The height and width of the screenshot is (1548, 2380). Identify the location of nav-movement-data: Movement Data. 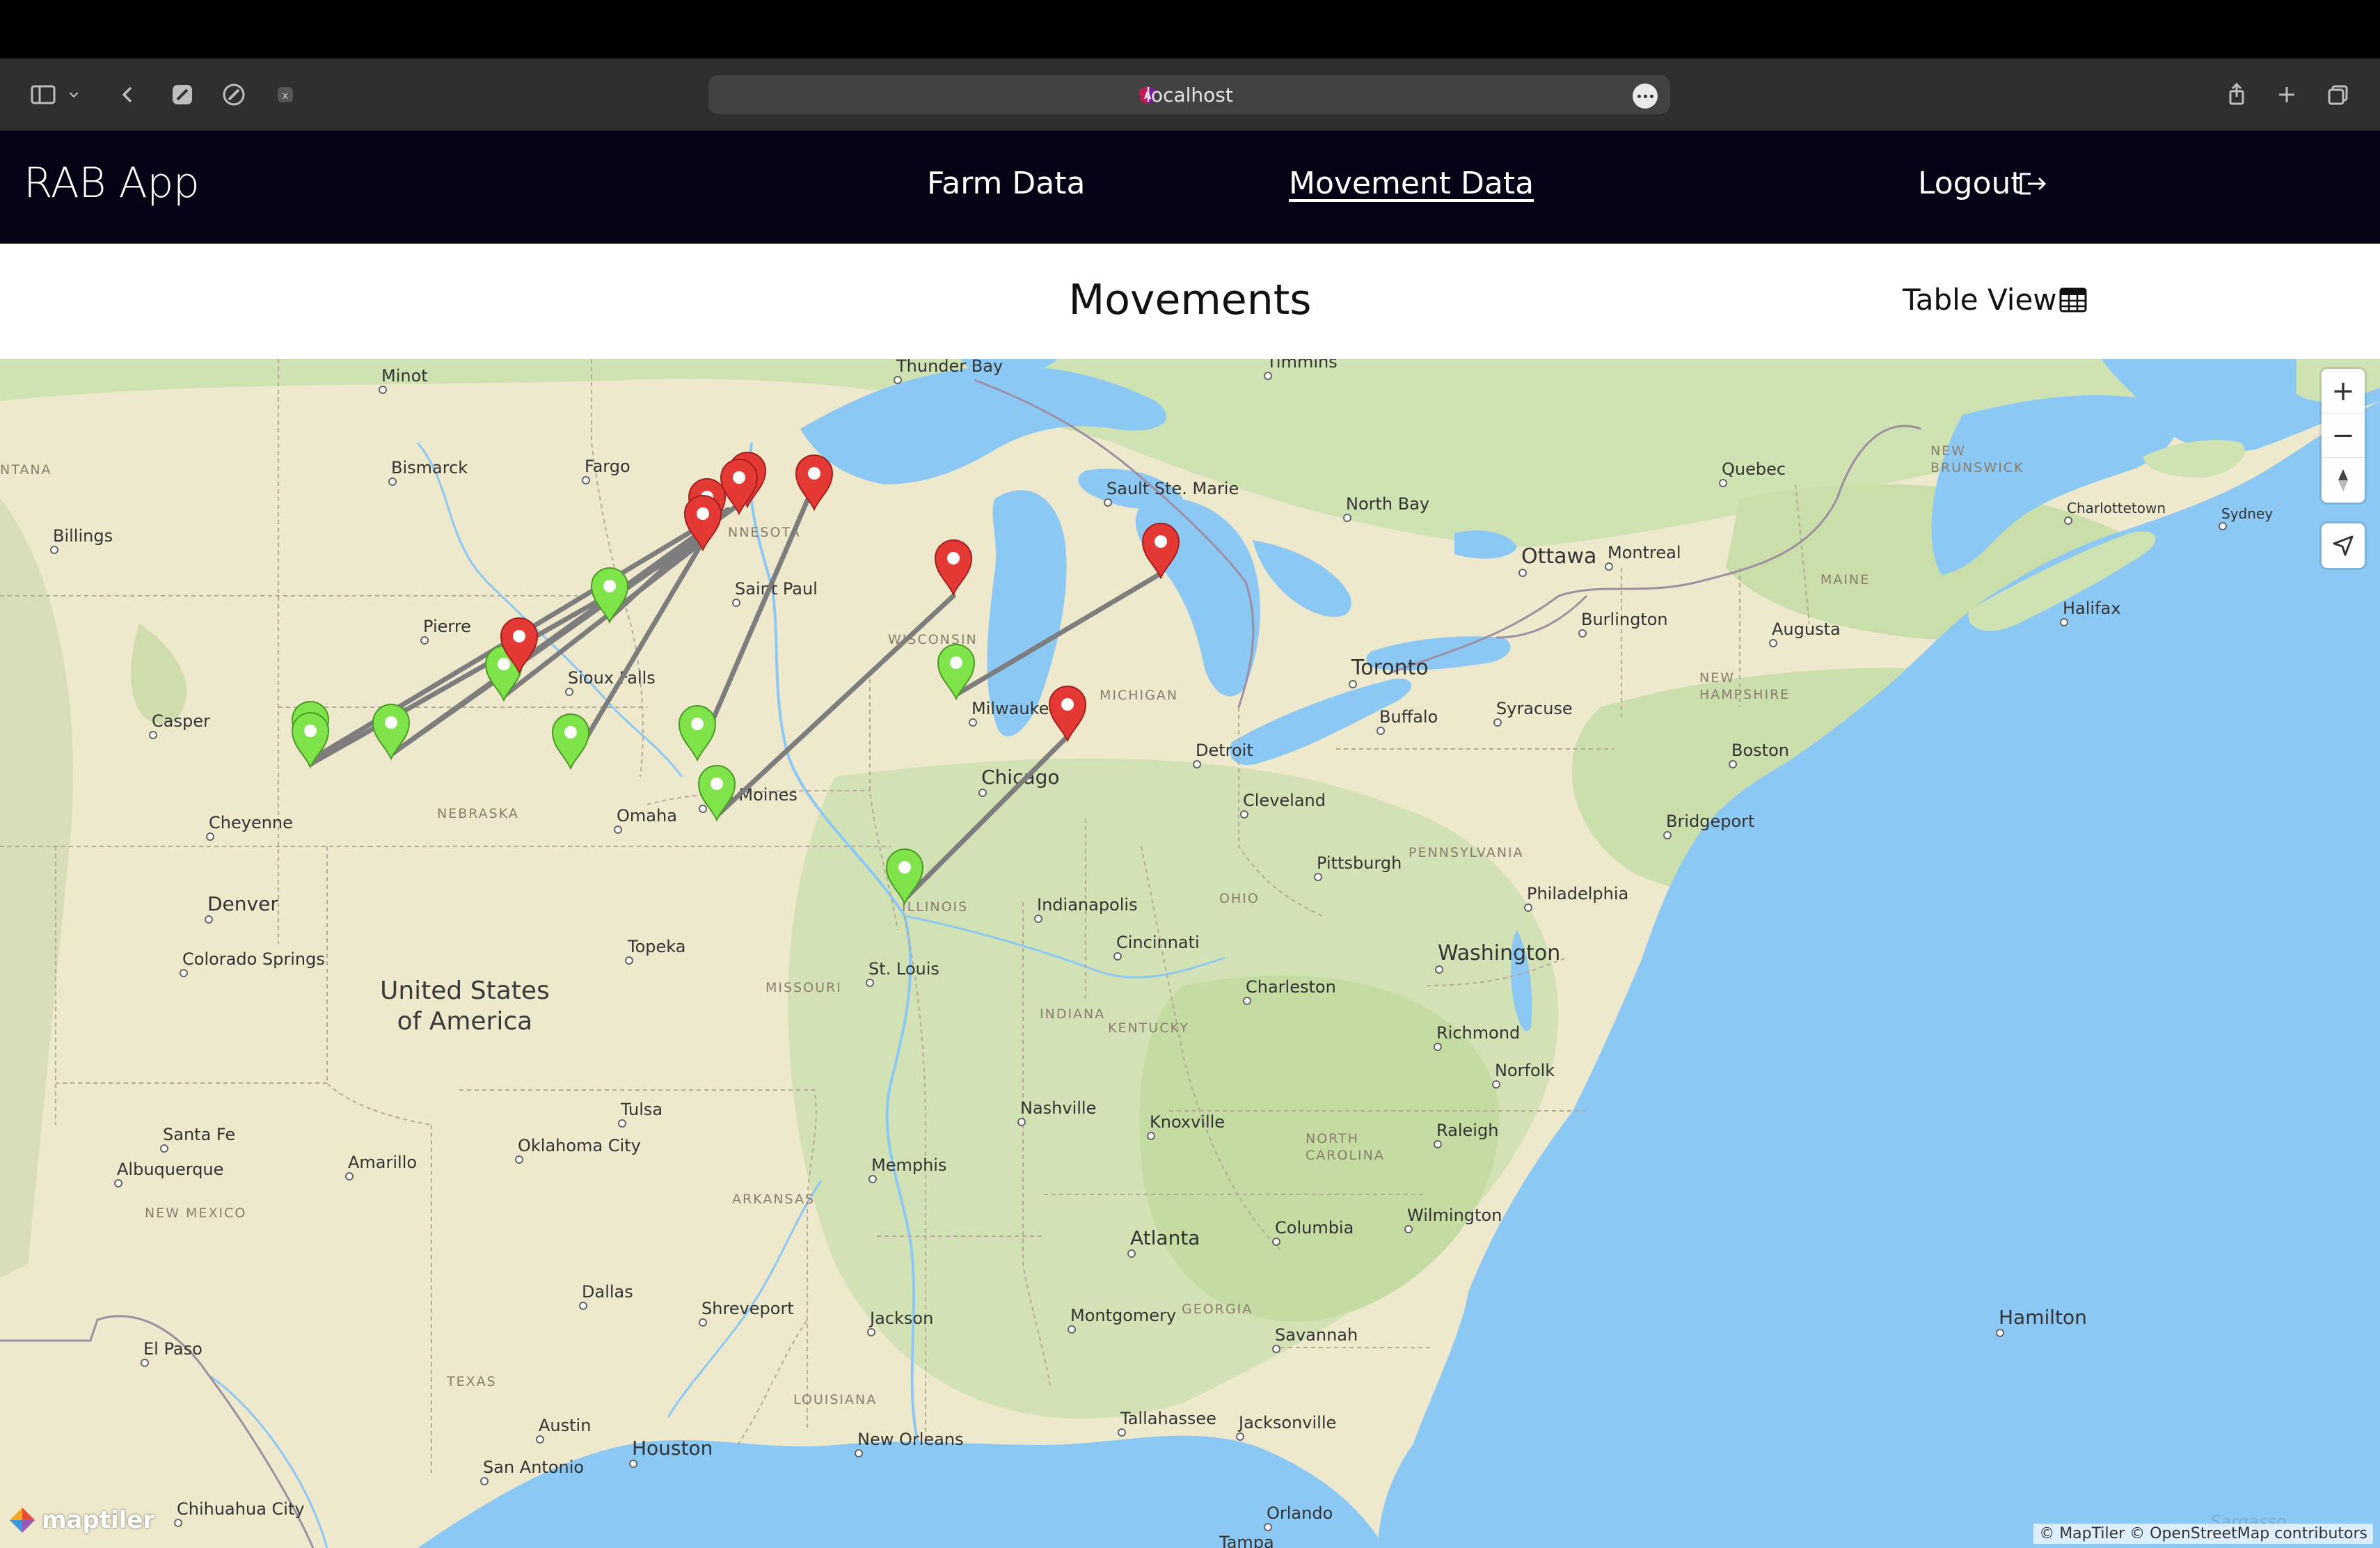
(1411, 183).